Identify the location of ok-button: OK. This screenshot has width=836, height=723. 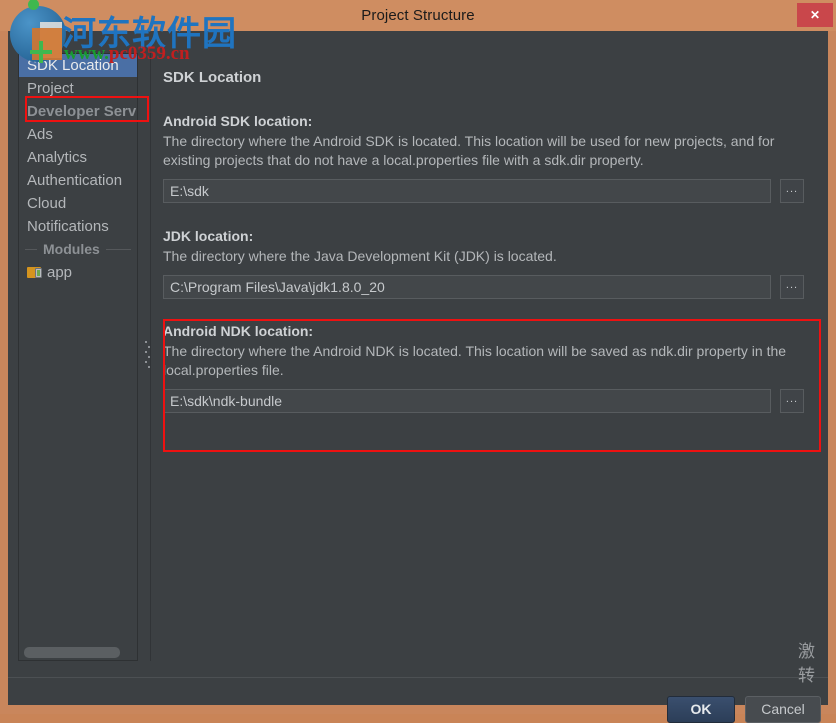
(701, 709).